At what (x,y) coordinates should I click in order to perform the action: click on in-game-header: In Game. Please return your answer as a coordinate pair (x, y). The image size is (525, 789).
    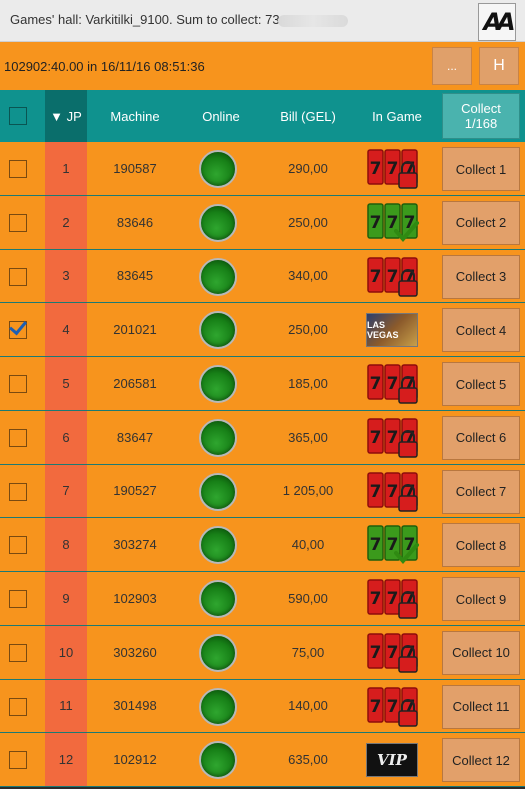
    Looking at the image, I should click on (397, 116).